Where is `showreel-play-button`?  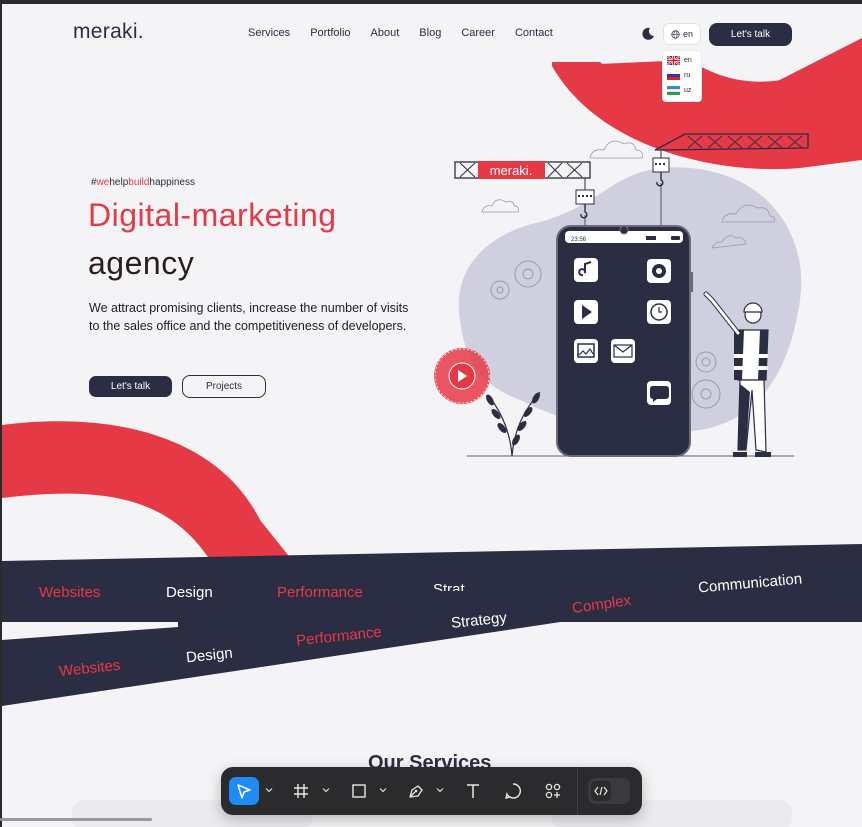 showreel-play-button is located at coordinates (462, 376).